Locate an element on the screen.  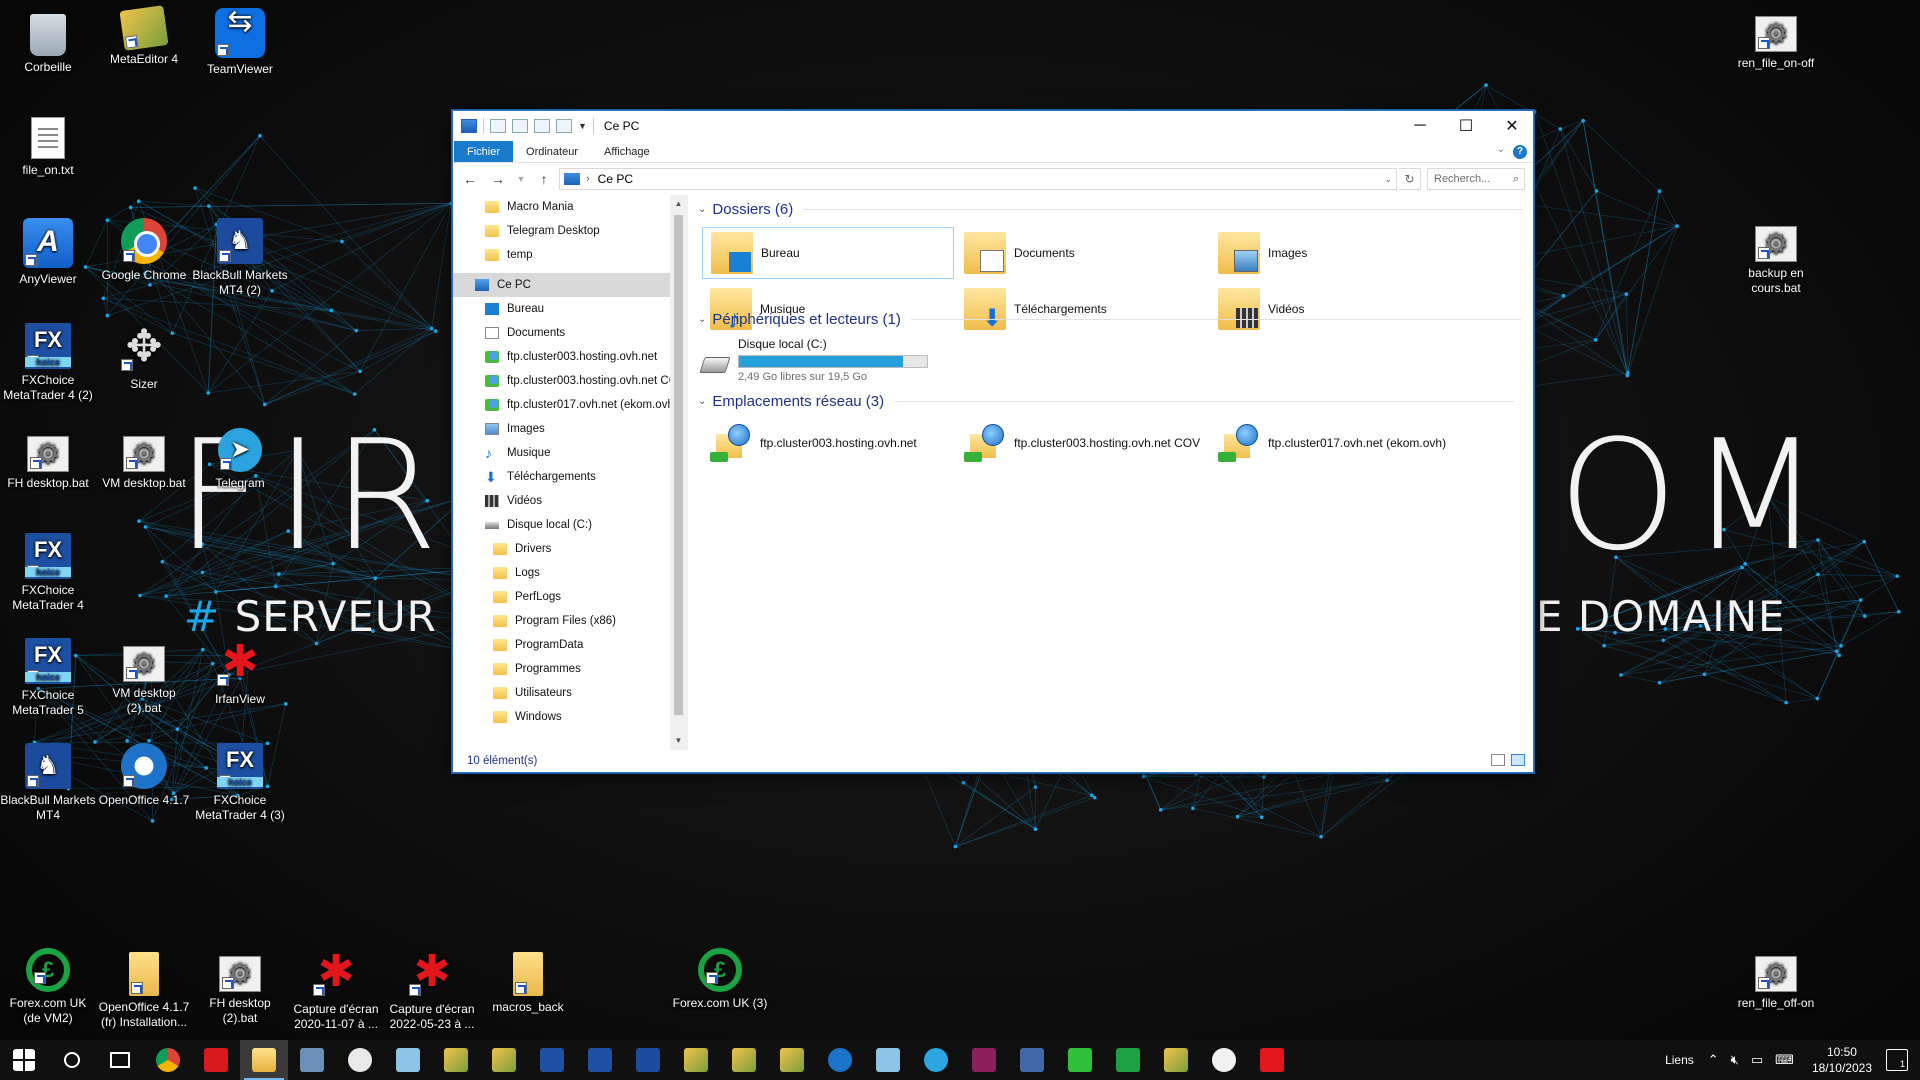
links-toolbar: Liens is located at coordinates (1679, 1060).